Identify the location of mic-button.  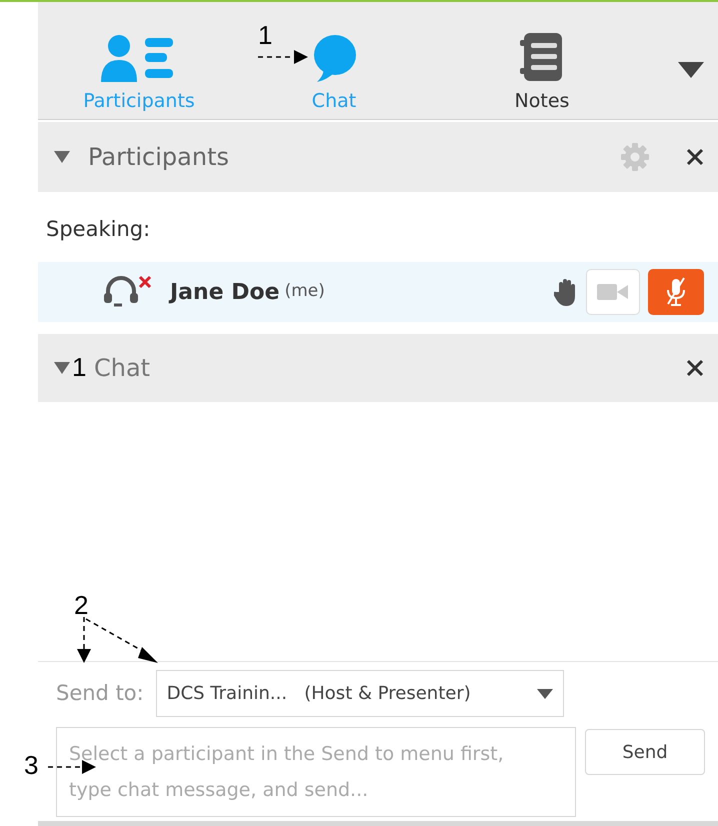
(676, 292).